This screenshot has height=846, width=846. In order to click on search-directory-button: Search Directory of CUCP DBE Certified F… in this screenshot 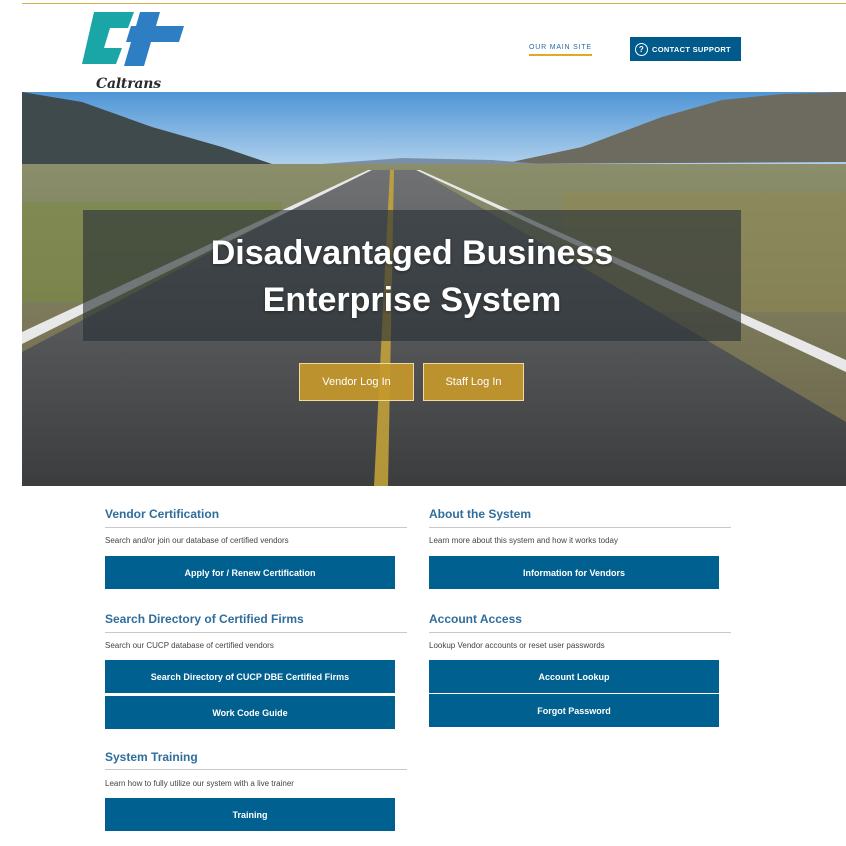, I will do `click(250, 676)`.